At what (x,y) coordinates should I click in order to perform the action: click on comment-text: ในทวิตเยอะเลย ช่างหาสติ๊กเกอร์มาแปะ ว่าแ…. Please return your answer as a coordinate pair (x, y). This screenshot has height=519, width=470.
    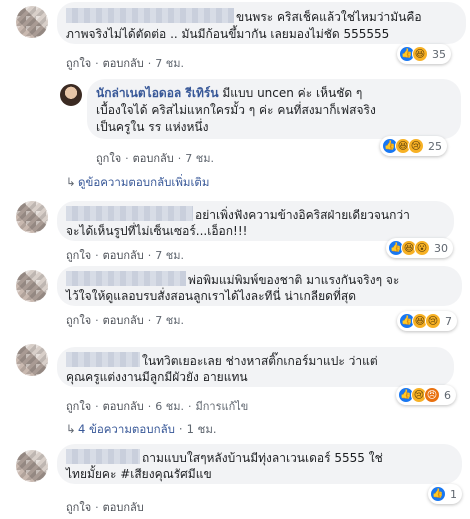
    Looking at the image, I should click on (222, 360).